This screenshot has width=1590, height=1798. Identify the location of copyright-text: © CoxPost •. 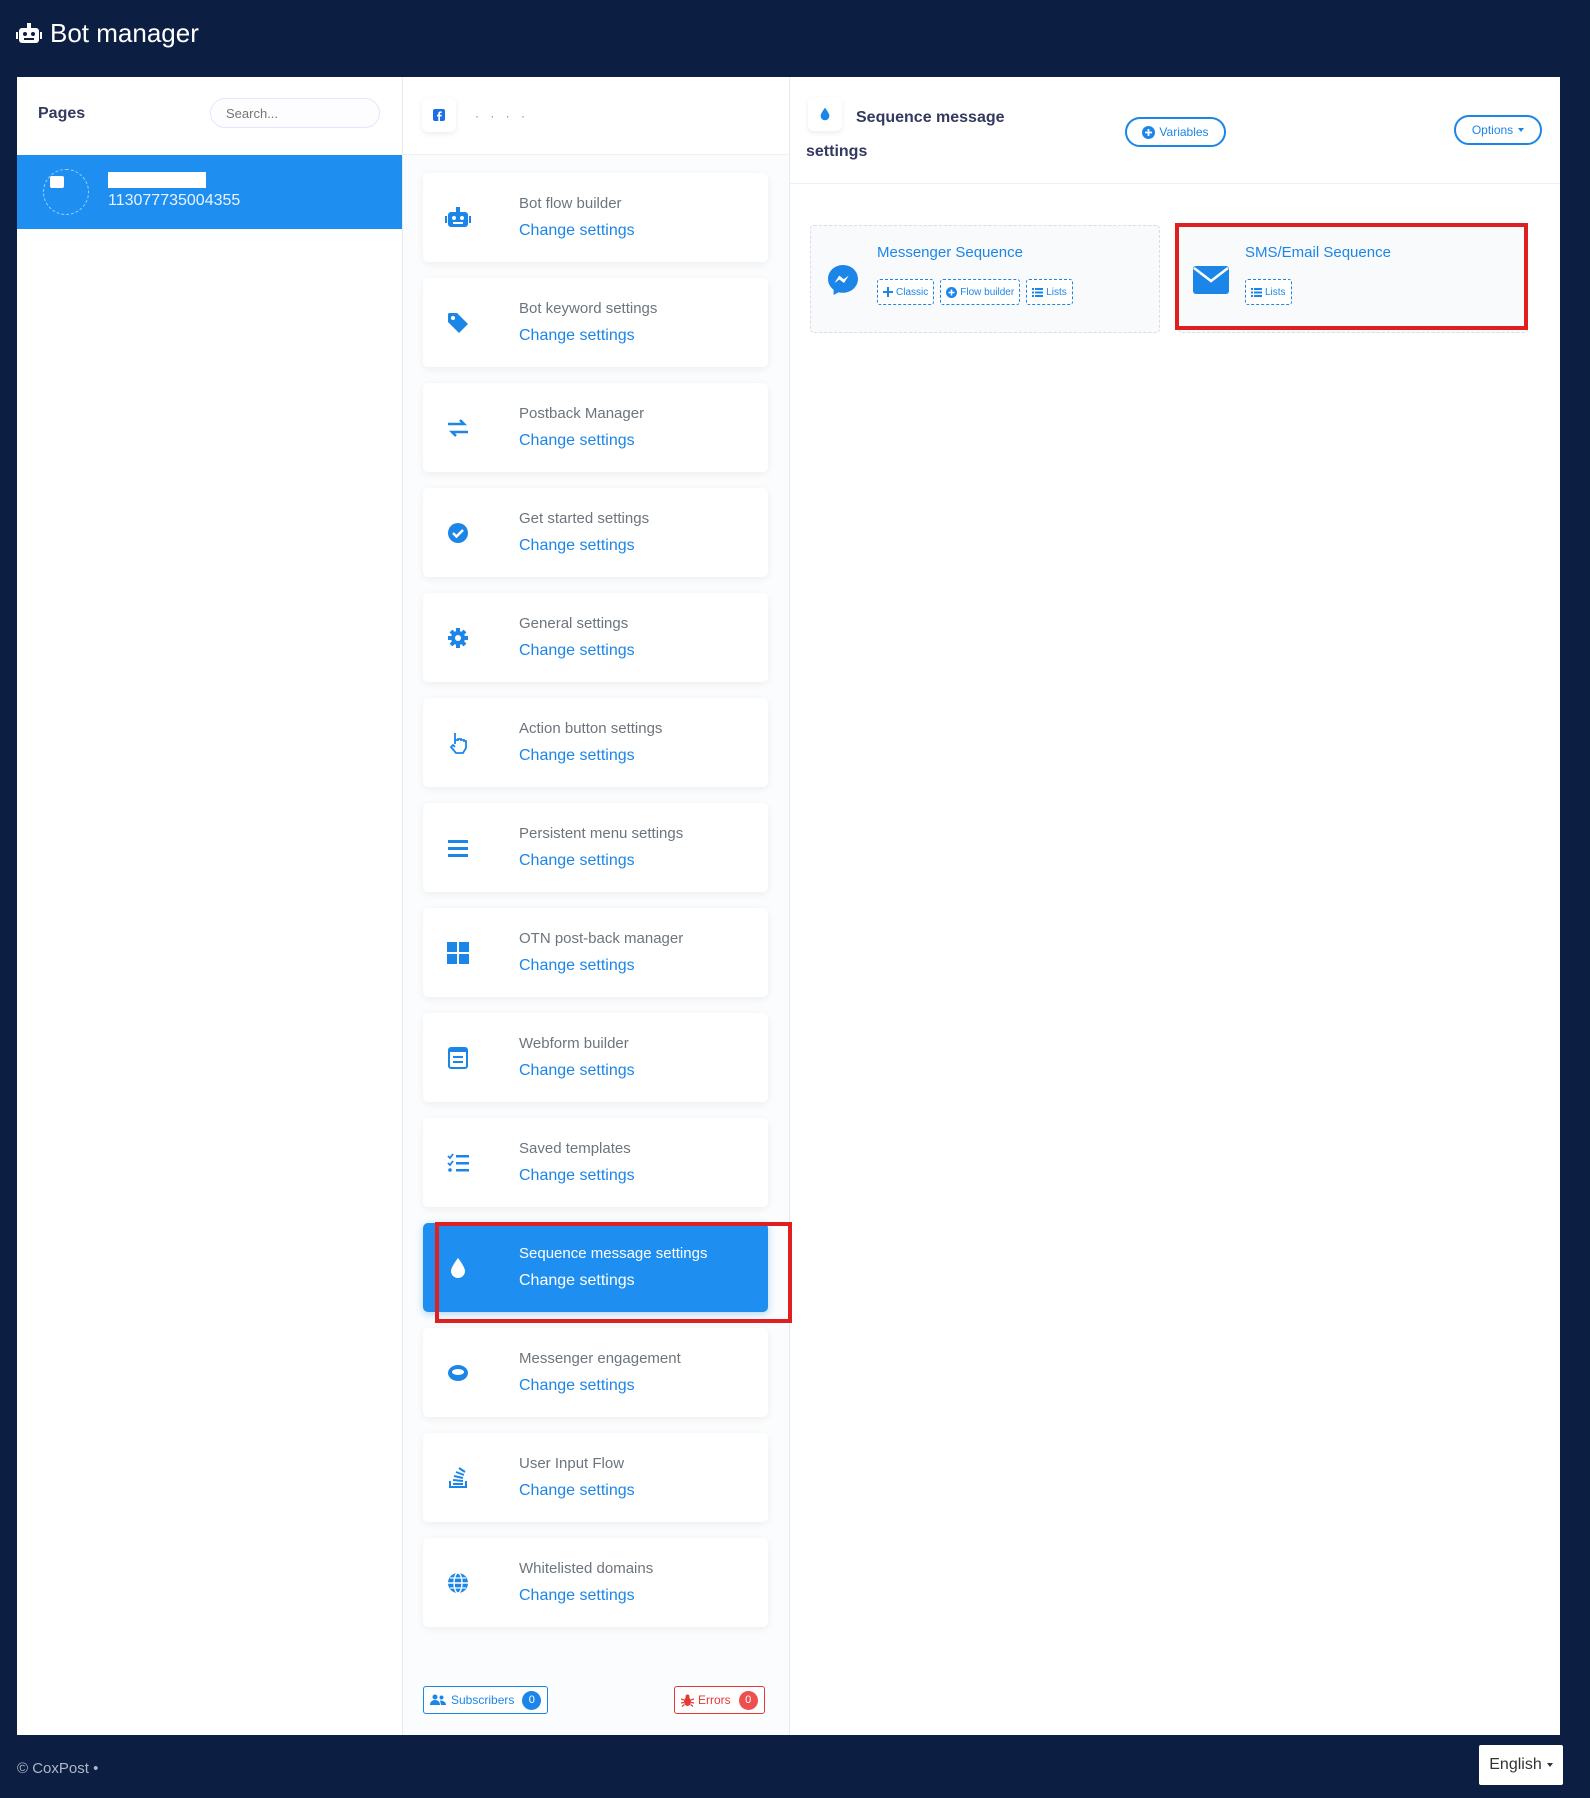
(58, 1768).